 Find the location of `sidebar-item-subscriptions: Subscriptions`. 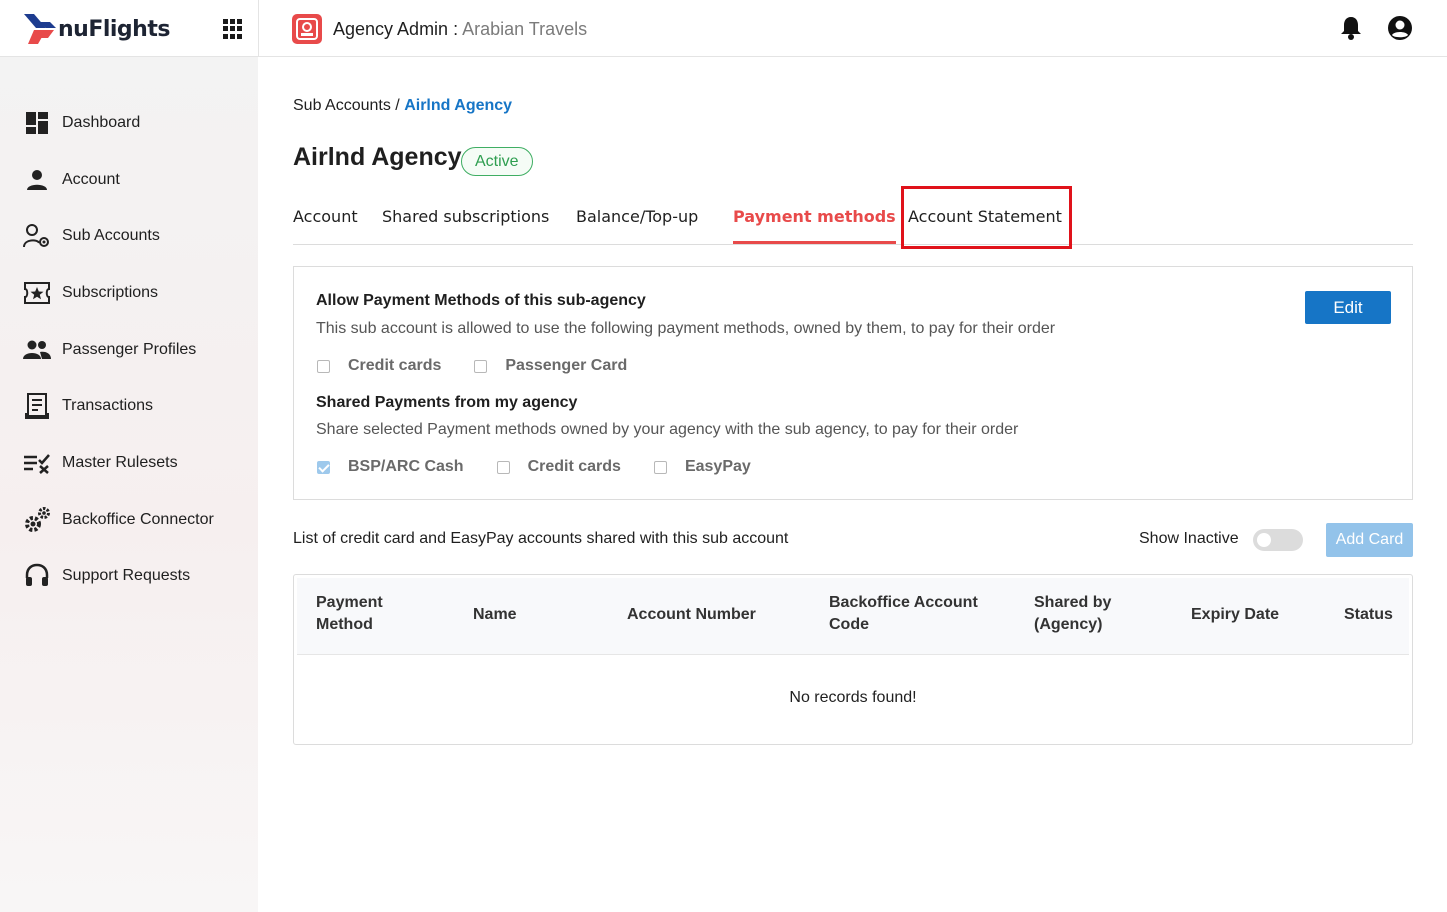

sidebar-item-subscriptions: Subscriptions is located at coordinates (129, 293).